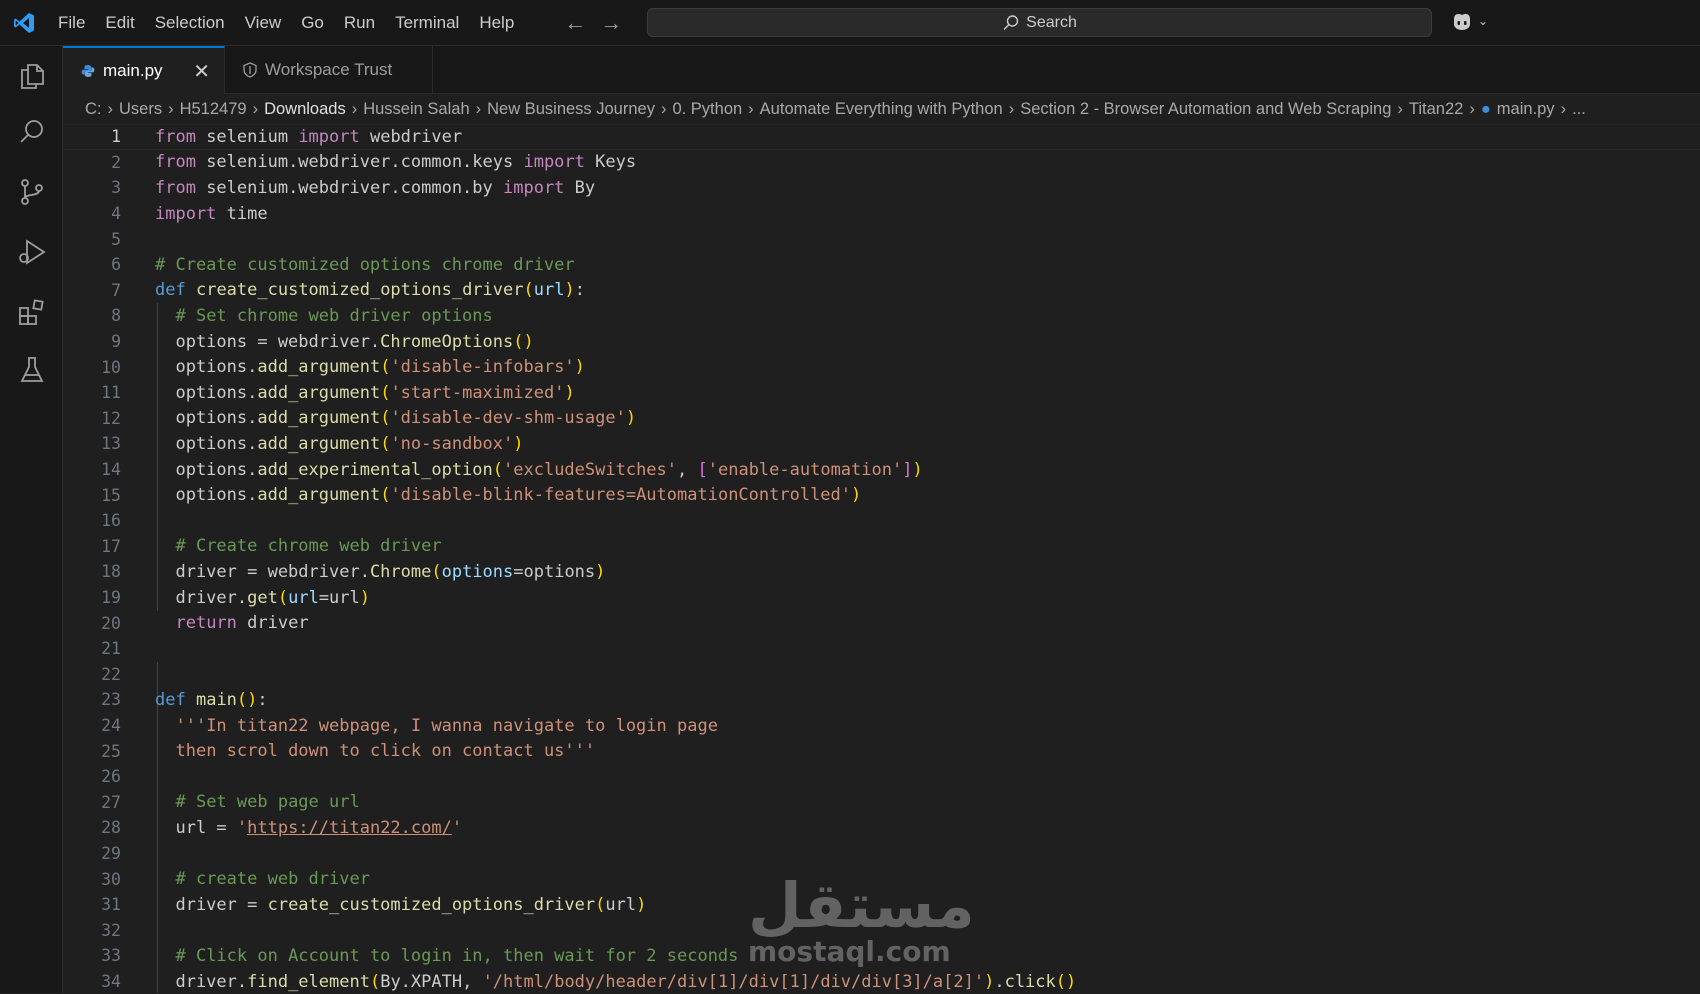 Image resolution: width=1700 pixels, height=994 pixels. Describe the element at coordinates (359, 23) in the screenshot. I see `menu-run: Run` at that location.